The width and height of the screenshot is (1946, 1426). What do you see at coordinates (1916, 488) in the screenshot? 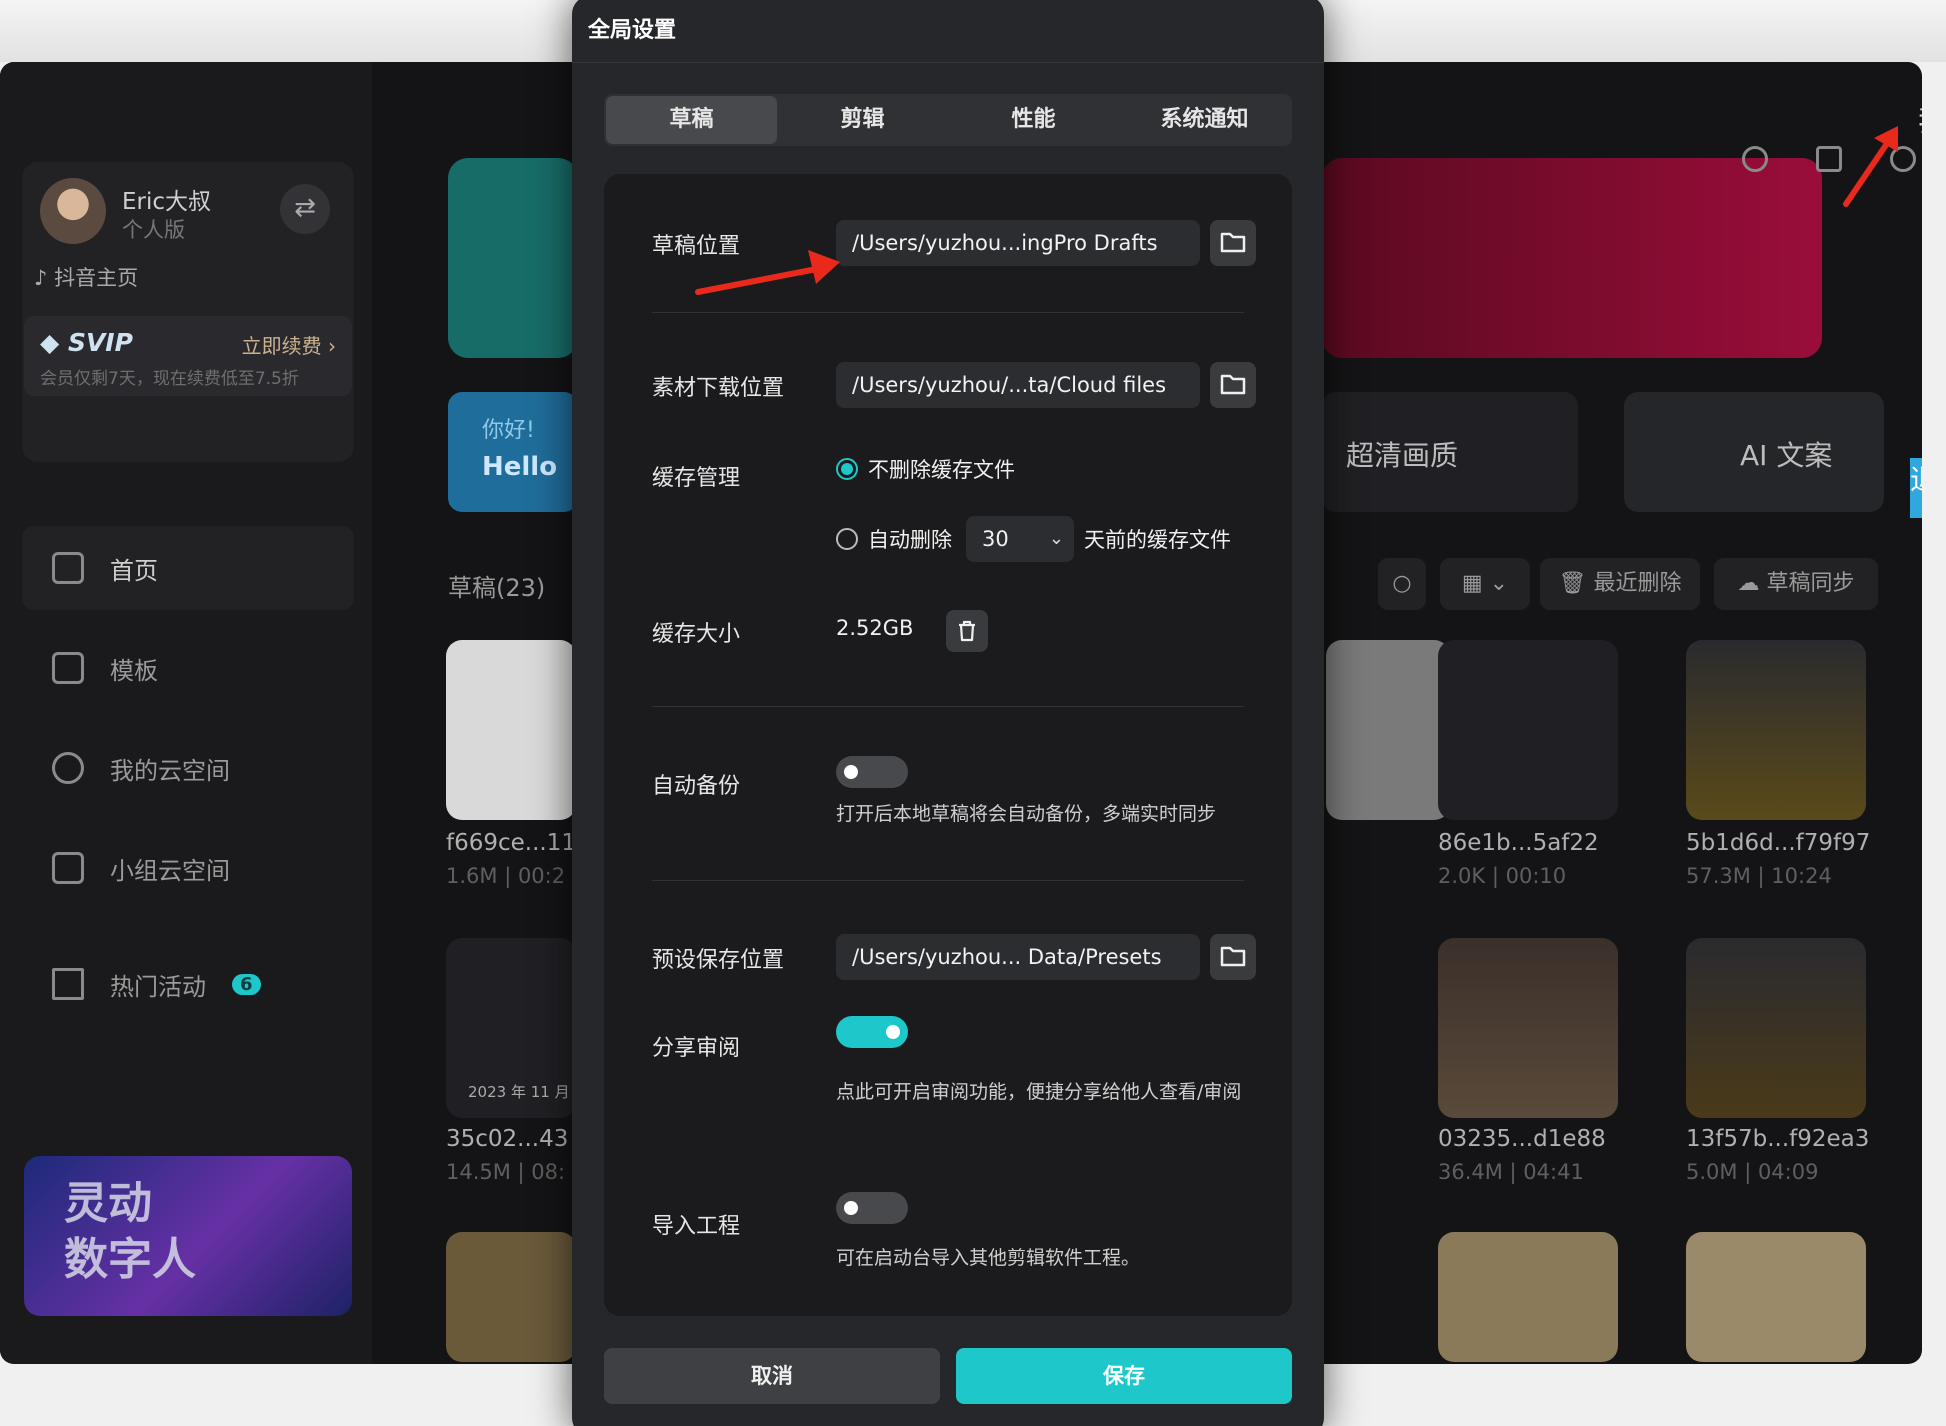
I see `side-tab-bottom: 退` at bounding box center [1916, 488].